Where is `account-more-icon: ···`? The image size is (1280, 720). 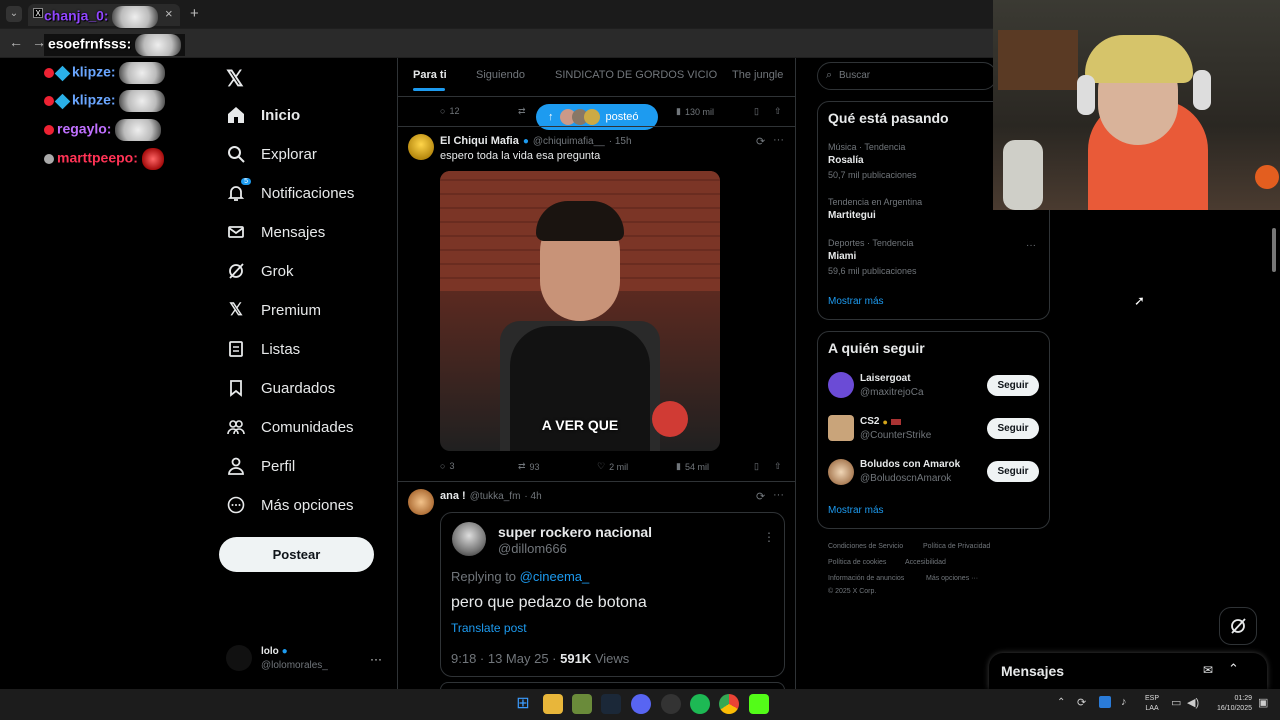 account-more-icon: ··· is located at coordinates (376, 659).